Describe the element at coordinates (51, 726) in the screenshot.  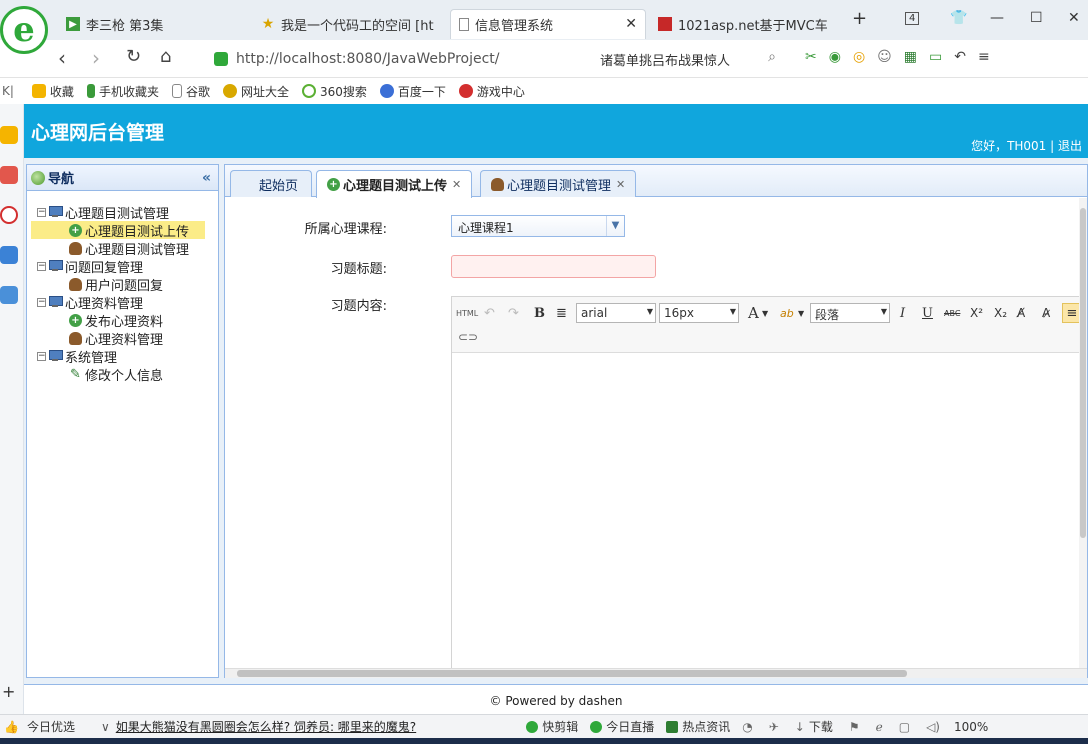
I see `status-recommend: 今日优选` at that location.